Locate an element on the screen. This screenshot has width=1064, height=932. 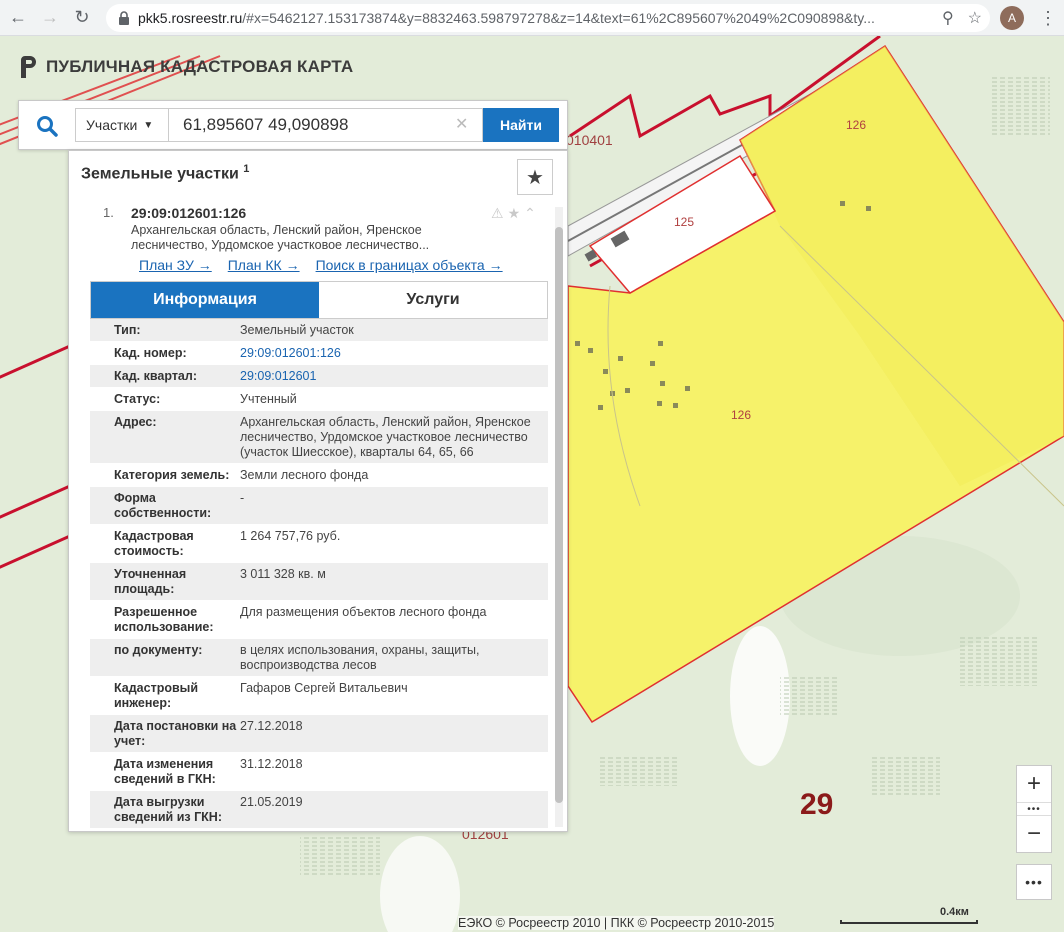
result-count: 1 is located at coordinates (246, 169).